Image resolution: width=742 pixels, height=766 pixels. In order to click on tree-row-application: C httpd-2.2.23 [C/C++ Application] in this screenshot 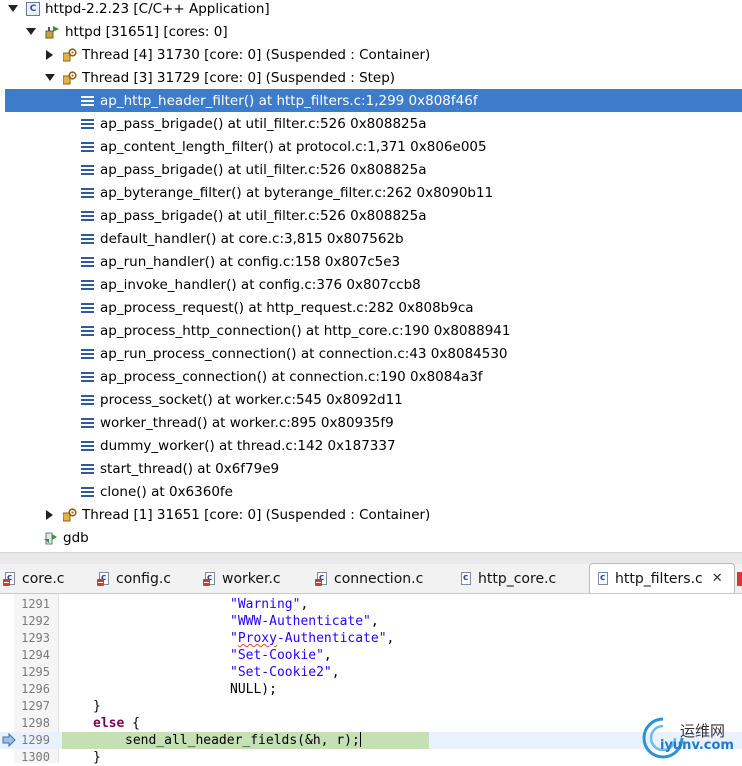, I will do `click(371, 10)`.